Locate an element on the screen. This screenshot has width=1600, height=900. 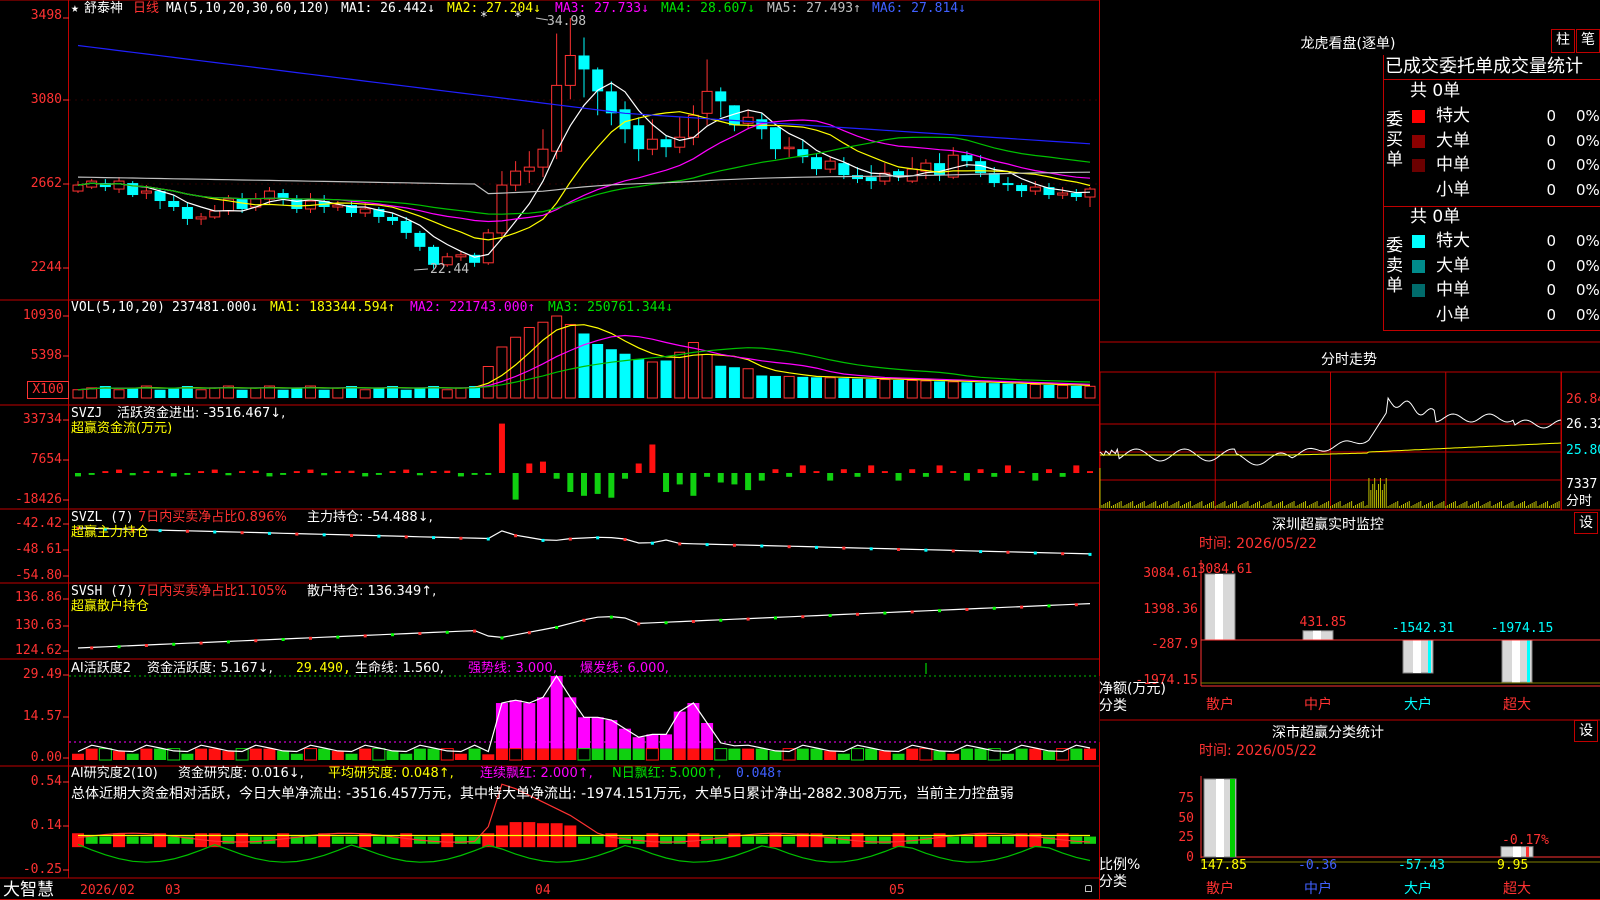
vol-unit-button: X100 is located at coordinates (48, 390).